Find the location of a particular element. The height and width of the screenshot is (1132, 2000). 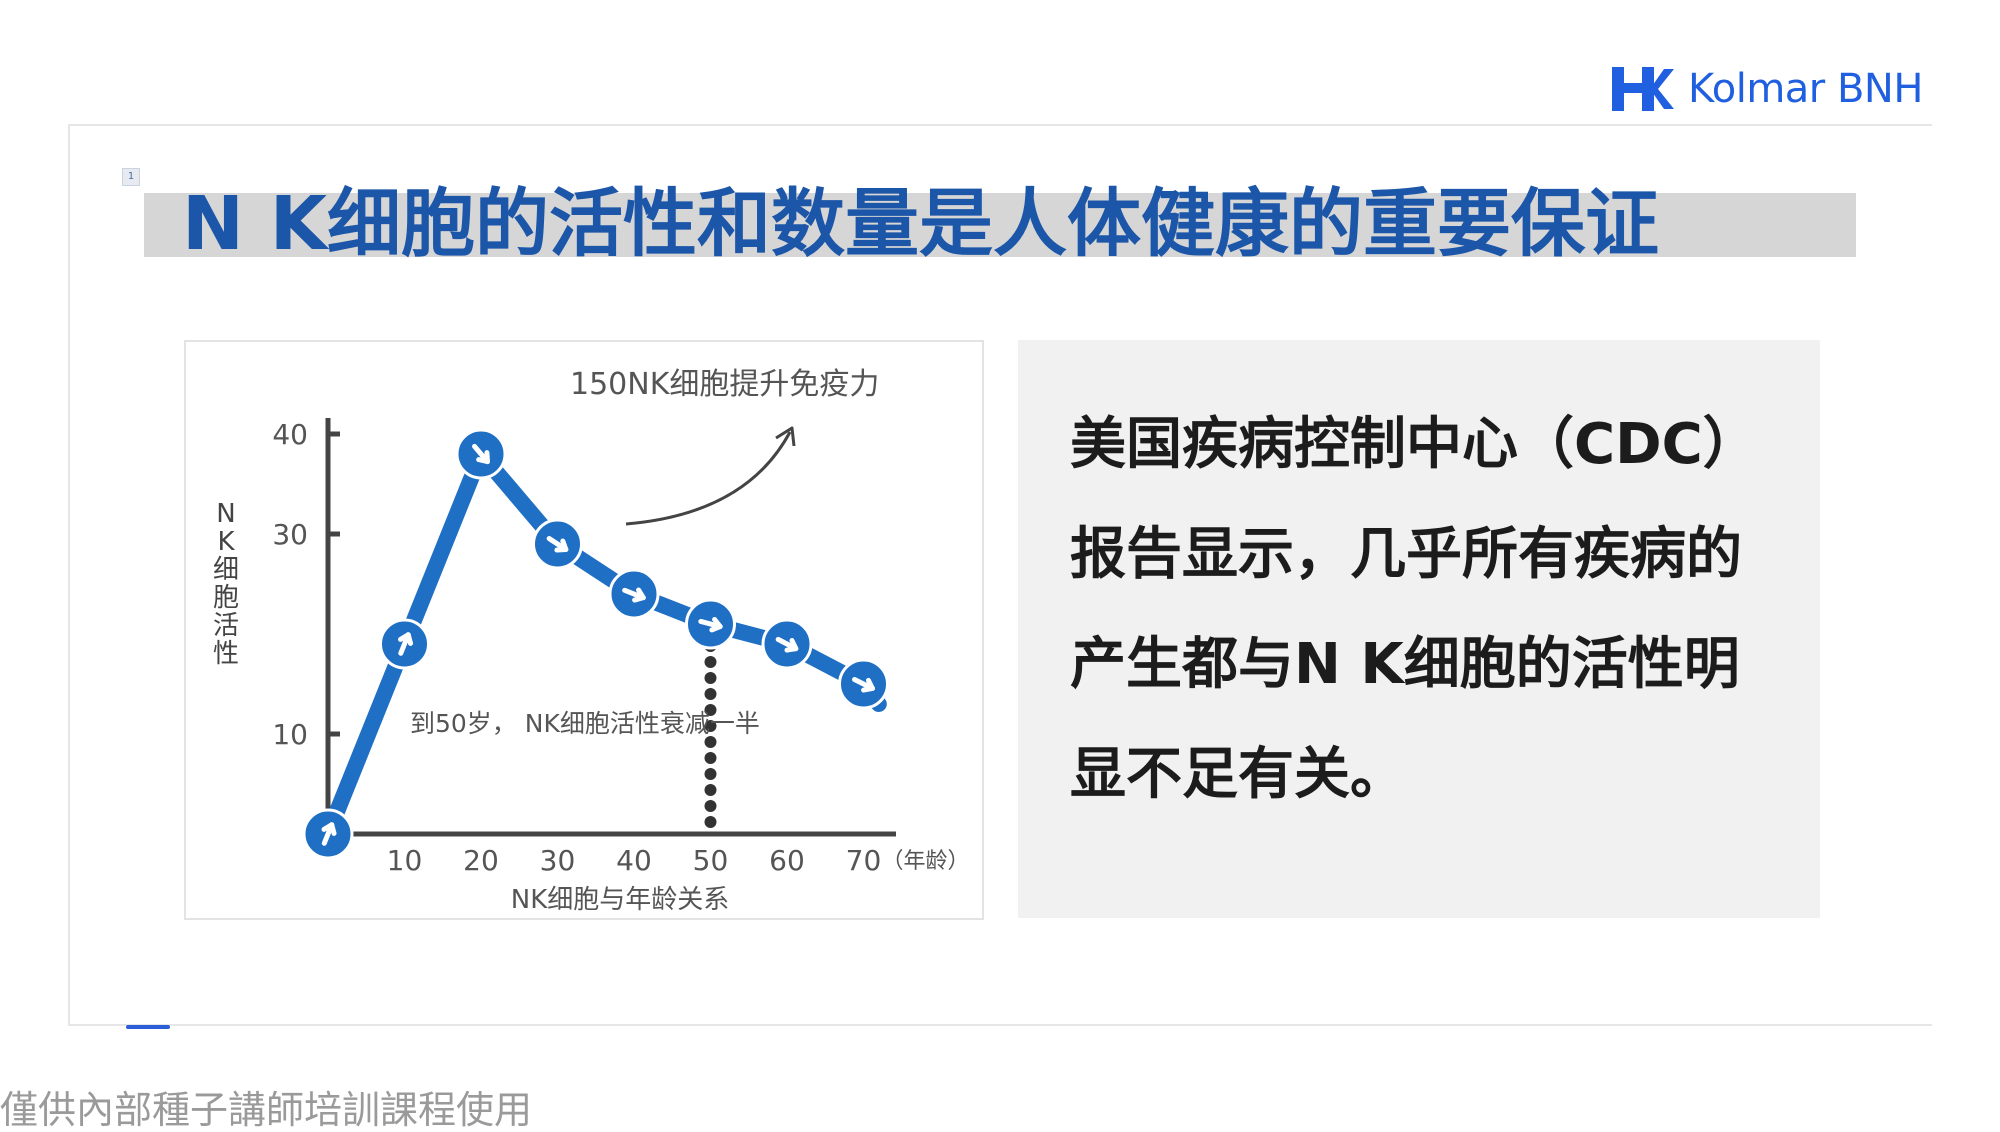

slide-number-badge: 1 is located at coordinates (131, 177).